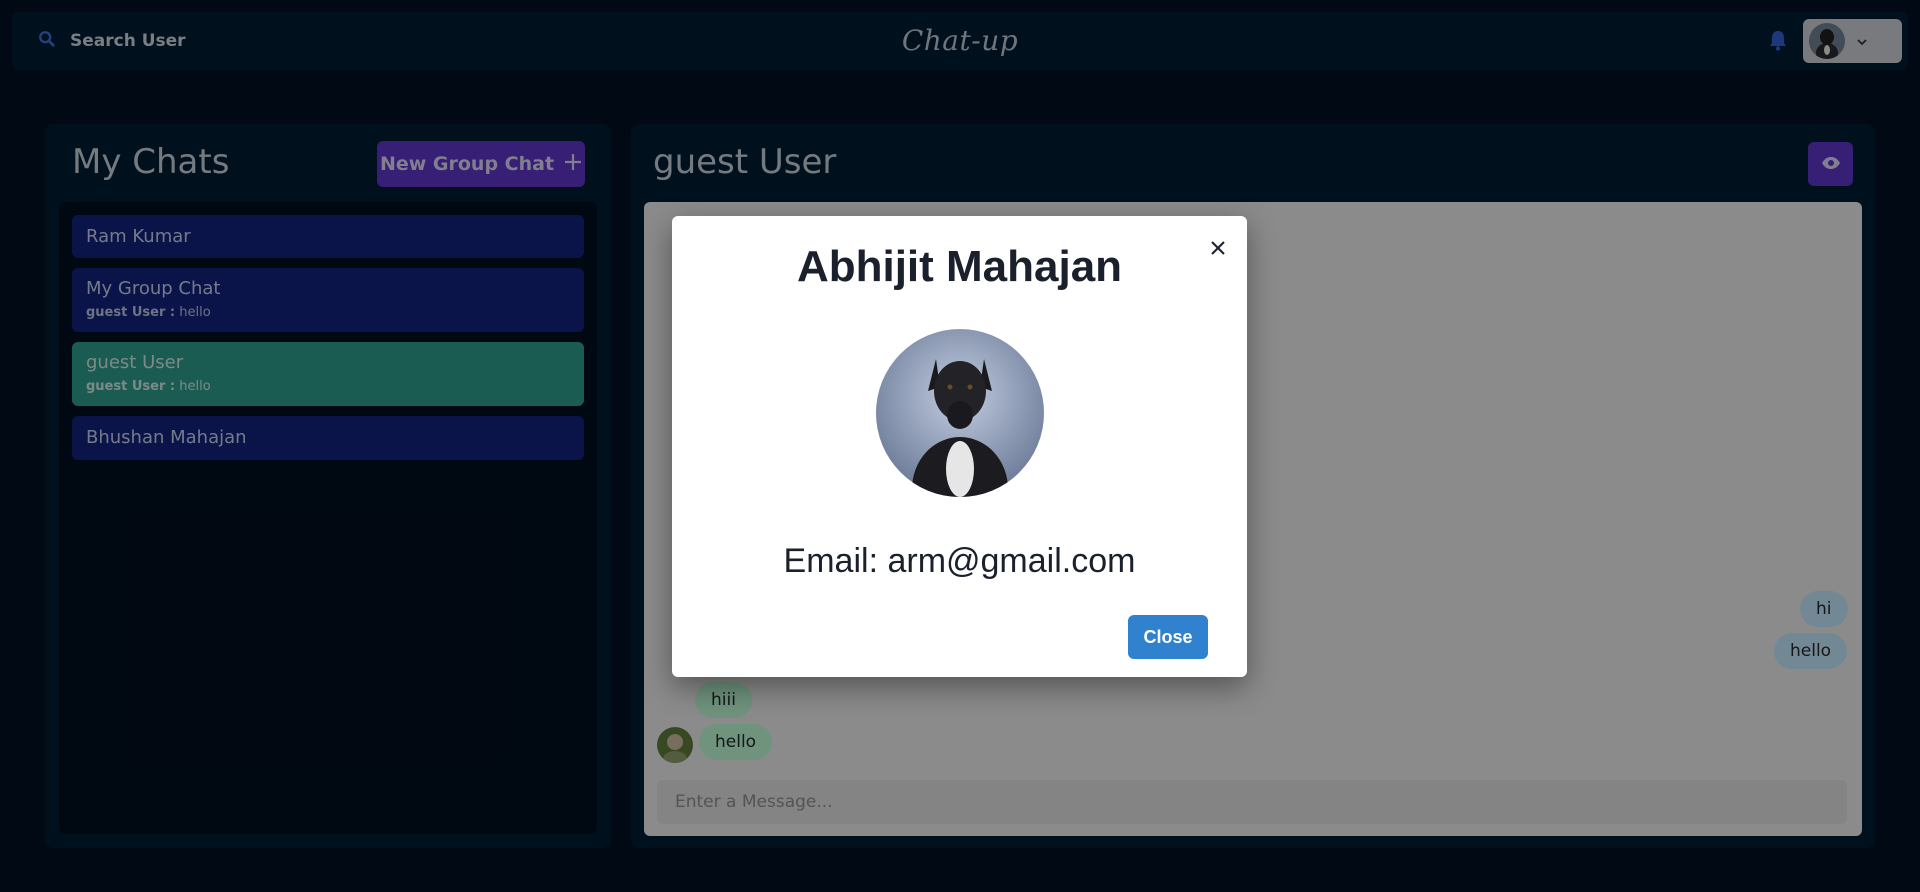 The image size is (1920, 892). Describe the element at coordinates (959, 561) in the screenshot. I see `modal-email: Email: arm@gmail.com` at that location.